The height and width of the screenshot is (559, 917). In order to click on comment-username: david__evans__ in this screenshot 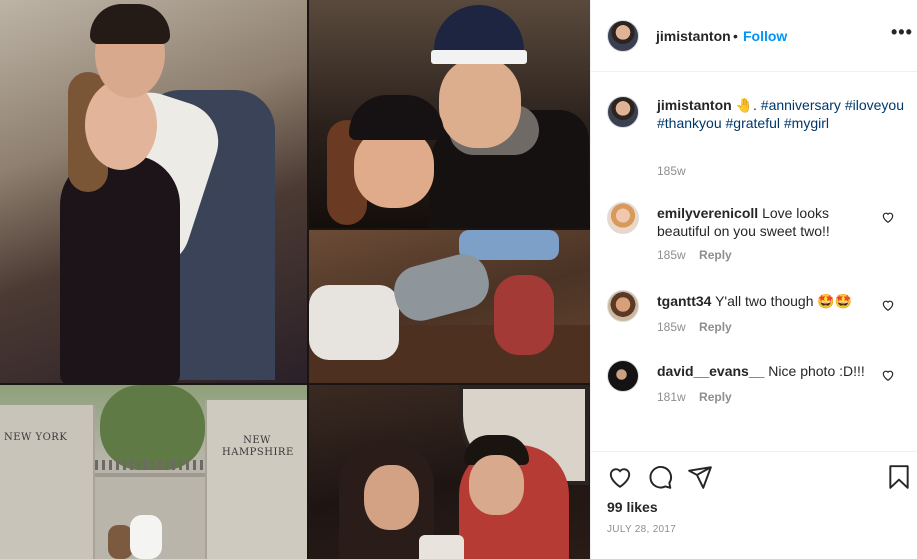, I will do `click(710, 371)`.